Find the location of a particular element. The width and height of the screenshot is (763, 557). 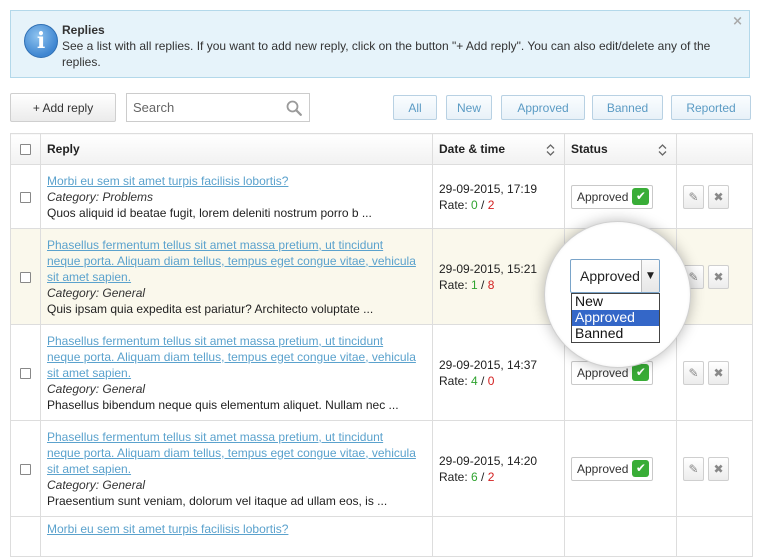

column-date: Date & time is located at coordinates (498, 149).